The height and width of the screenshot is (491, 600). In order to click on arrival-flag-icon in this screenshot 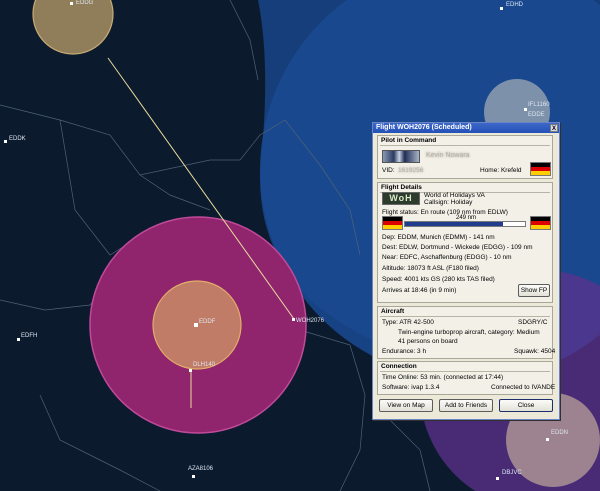, I will do `click(540, 223)`.